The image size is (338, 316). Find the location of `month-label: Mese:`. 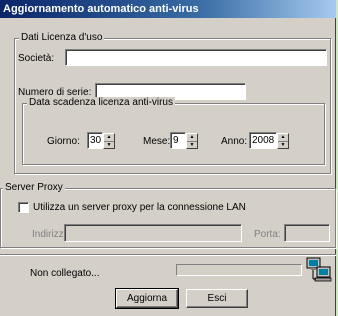

month-label: Mese: is located at coordinates (157, 141).